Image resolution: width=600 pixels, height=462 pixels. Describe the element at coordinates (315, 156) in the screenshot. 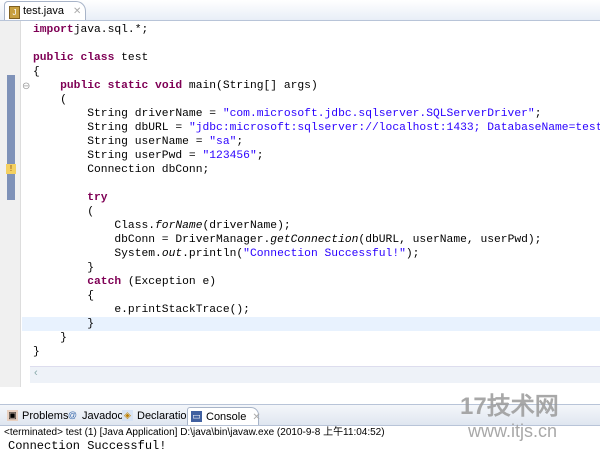

I see `code-line: String userPwd = "123456";` at that location.